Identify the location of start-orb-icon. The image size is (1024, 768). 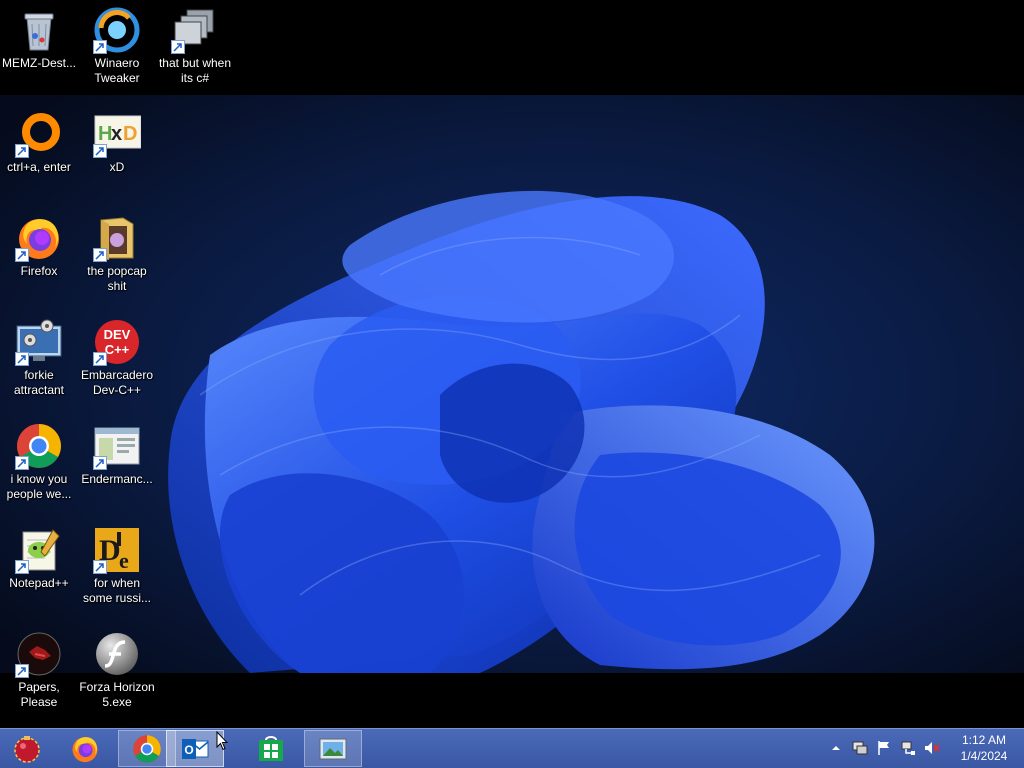
(27, 749).